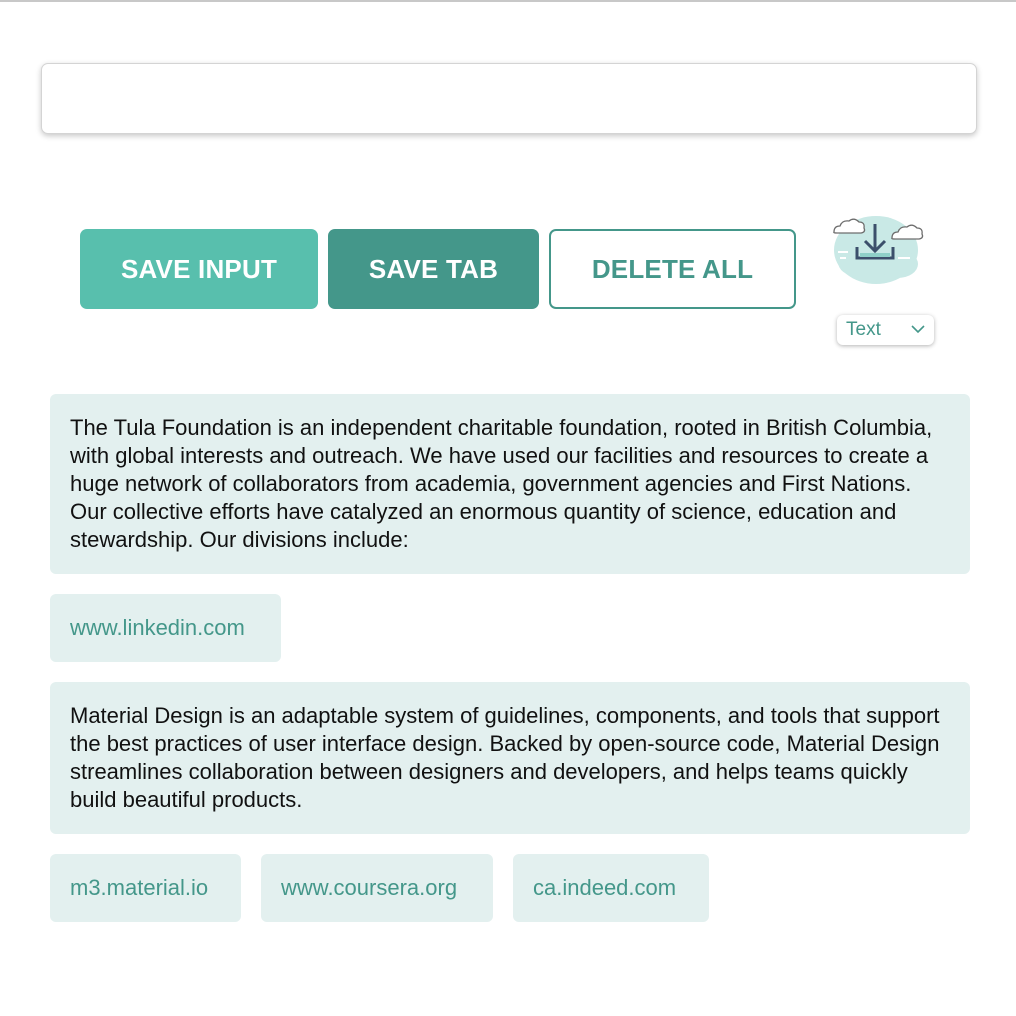 This screenshot has width=1016, height=1016. Describe the element at coordinates (885, 330) in the screenshot. I see `export-format-select: Text` at that location.